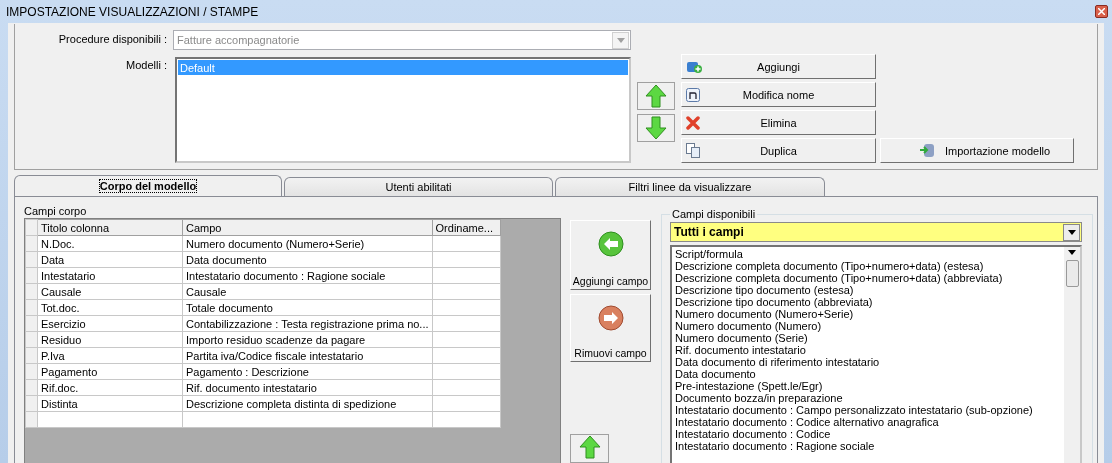 The width and height of the screenshot is (1112, 463). Describe the element at coordinates (868, 314) in the screenshot. I see `field-item: Numero documento (Numero+Serie)` at that location.